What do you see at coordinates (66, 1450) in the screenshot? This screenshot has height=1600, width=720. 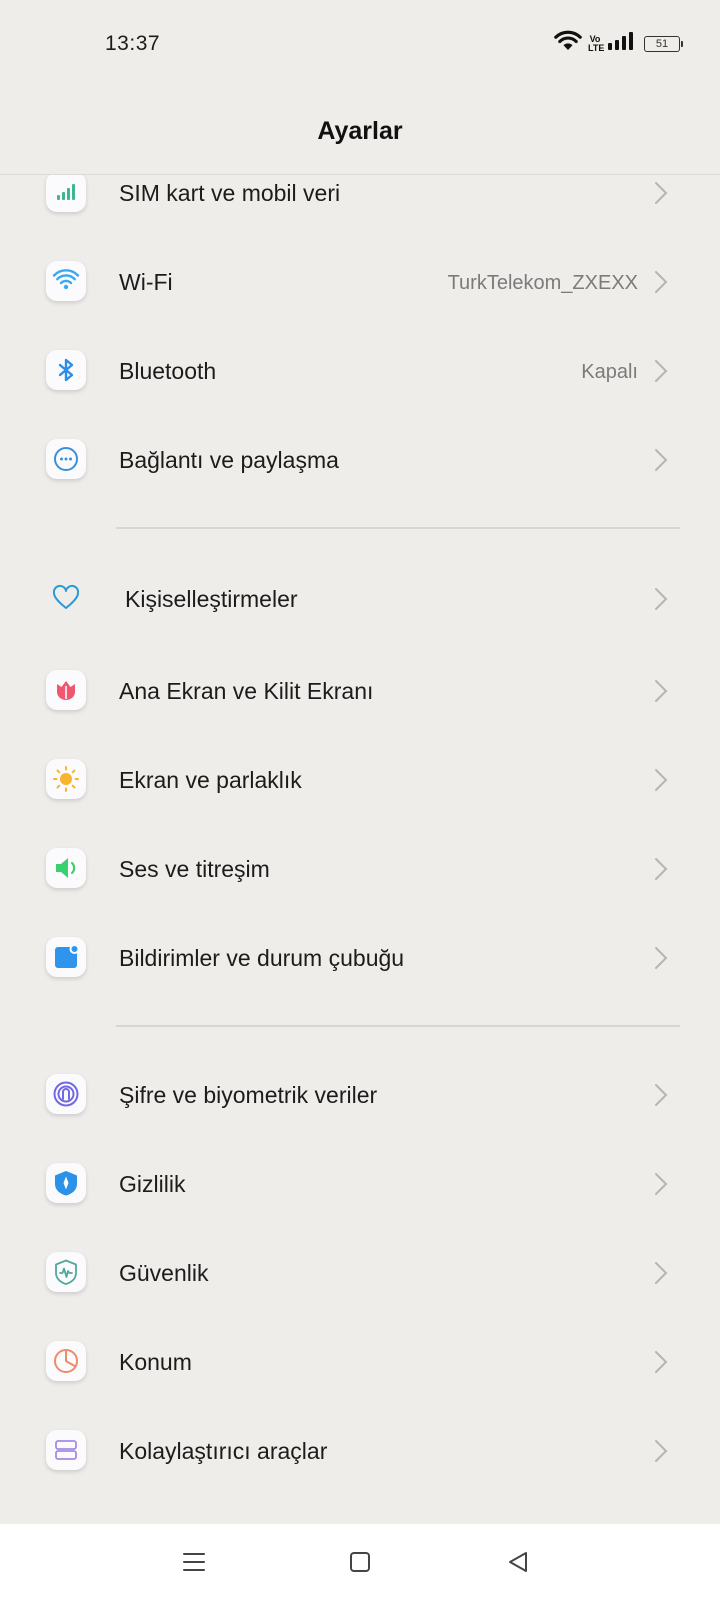 I see `accessibility-icon` at bounding box center [66, 1450].